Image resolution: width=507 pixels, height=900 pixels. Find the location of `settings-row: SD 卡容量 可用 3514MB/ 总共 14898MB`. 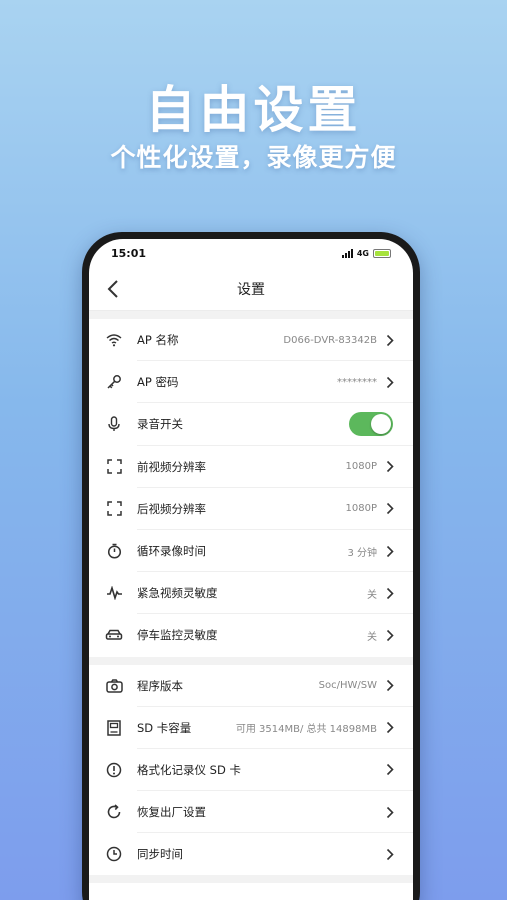

settings-row: SD 卡容量 可用 3514MB/ 总共 14898MB is located at coordinates (251, 728).